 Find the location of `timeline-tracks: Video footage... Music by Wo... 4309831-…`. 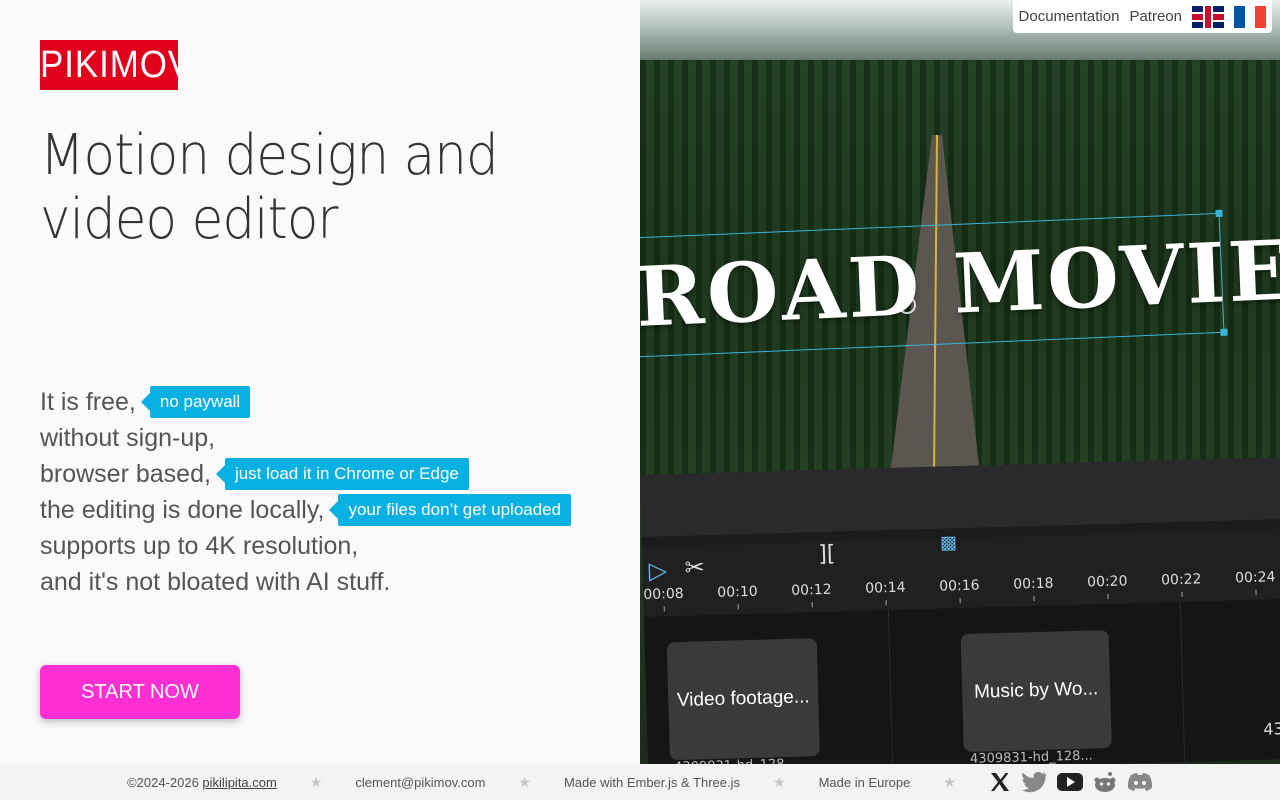

timeline-tracks: Video footage... Music by Wo... 4309831-… is located at coordinates (961, 681).